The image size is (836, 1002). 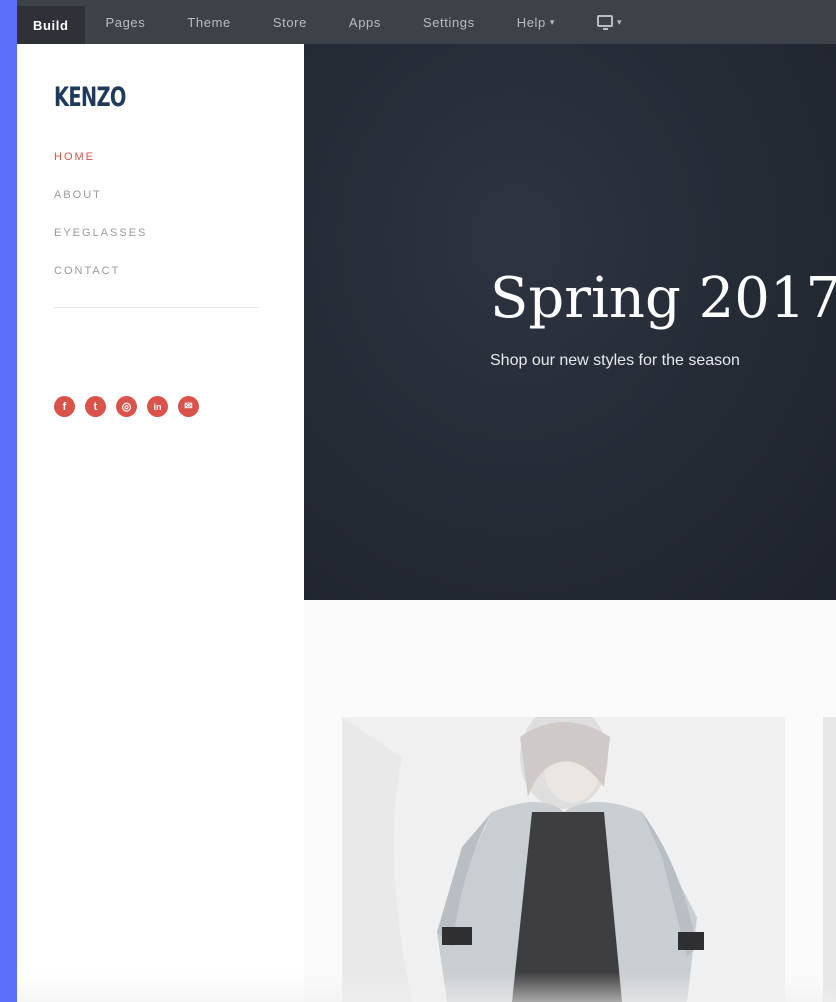 I want to click on tab-theme: Theme, so click(x=208, y=22).